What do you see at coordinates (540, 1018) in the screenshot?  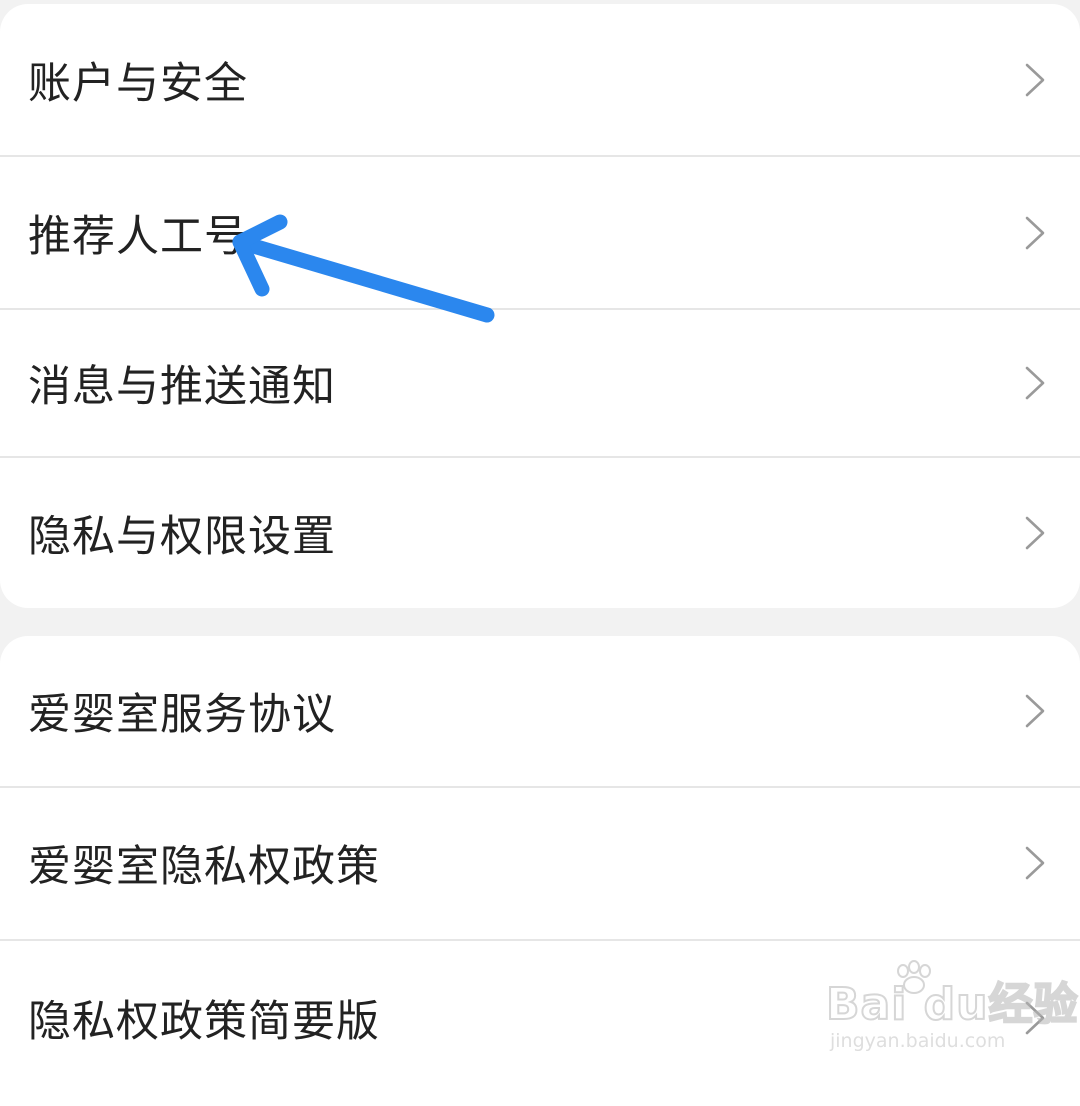 I see `settings-item-privacy-policy-brief: 隐私权政策简要版` at bounding box center [540, 1018].